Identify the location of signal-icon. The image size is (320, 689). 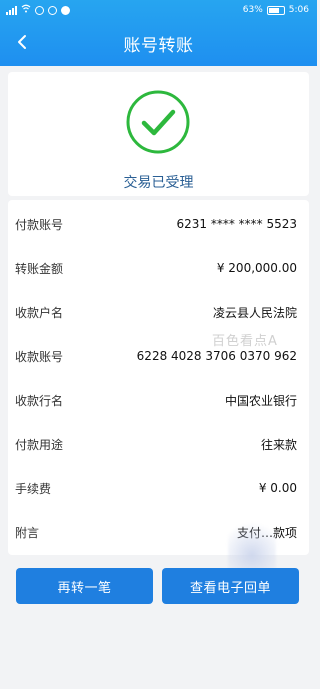
(11, 10).